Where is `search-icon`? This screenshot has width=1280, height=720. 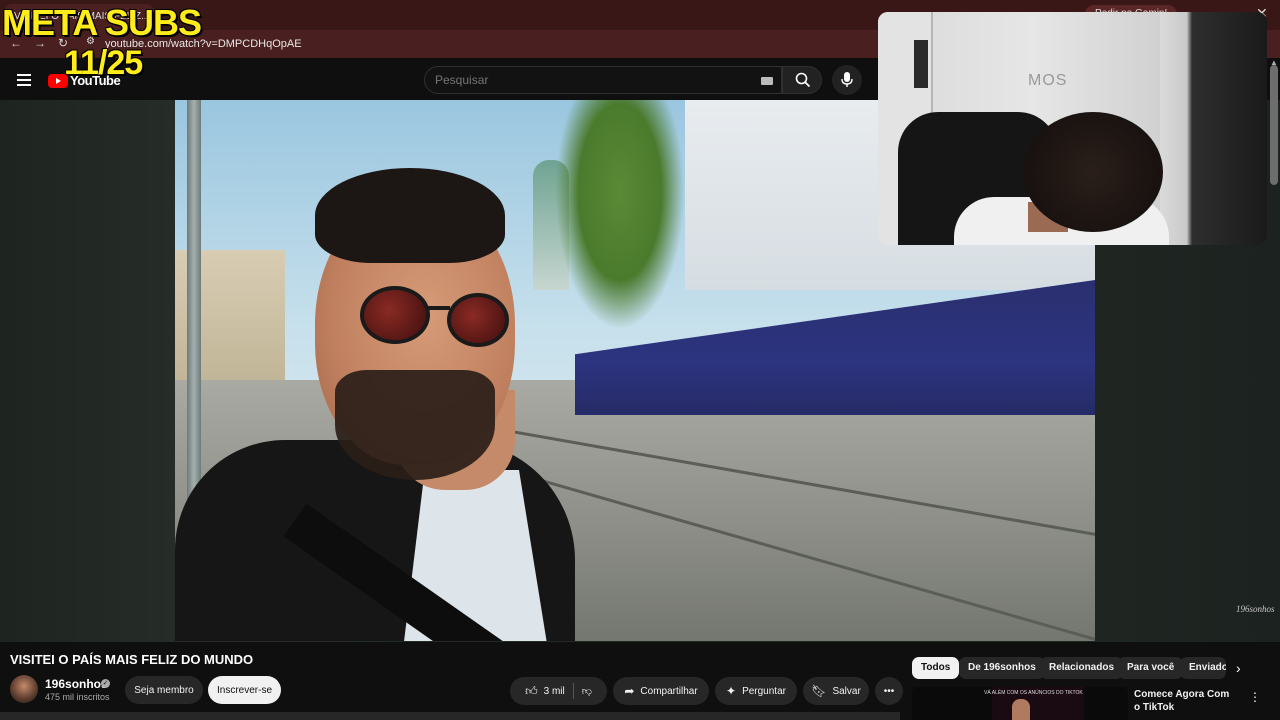 search-icon is located at coordinates (803, 80).